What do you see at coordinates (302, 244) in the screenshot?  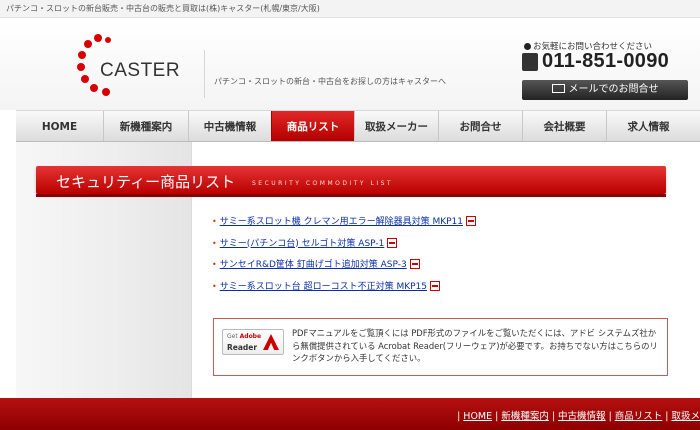 I see `product-link: サミー(パチンコ台) セルゴト対策 ASP-1` at bounding box center [302, 244].